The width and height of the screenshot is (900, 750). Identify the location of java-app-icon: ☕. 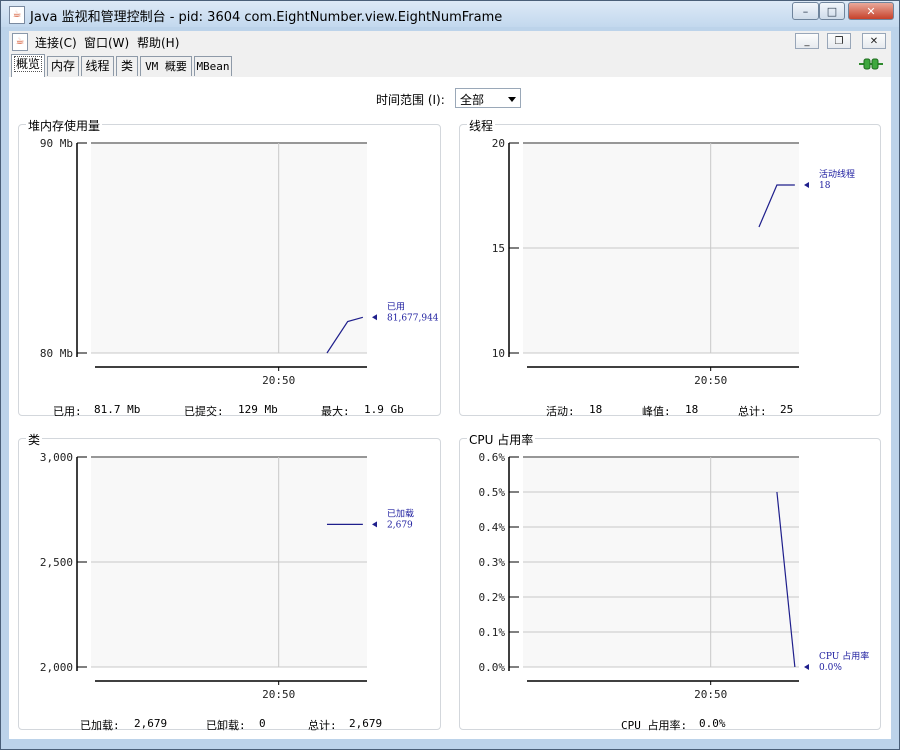
(17, 15).